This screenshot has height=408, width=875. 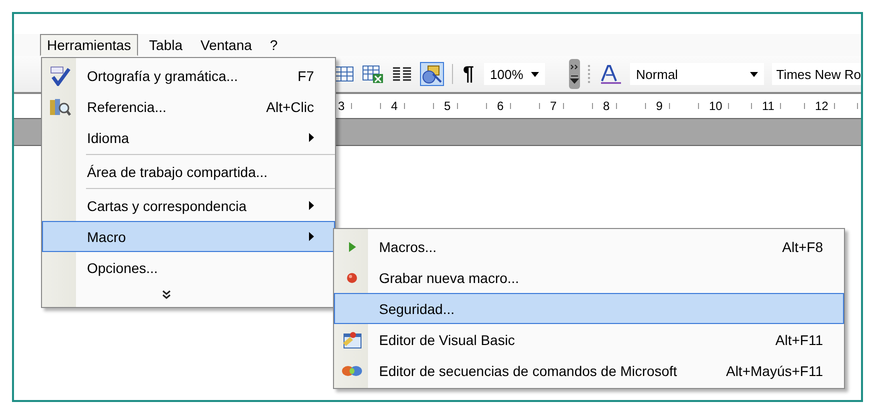 What do you see at coordinates (188, 106) in the screenshot?
I see `menu-item: Referencia... Alt+Clic` at bounding box center [188, 106].